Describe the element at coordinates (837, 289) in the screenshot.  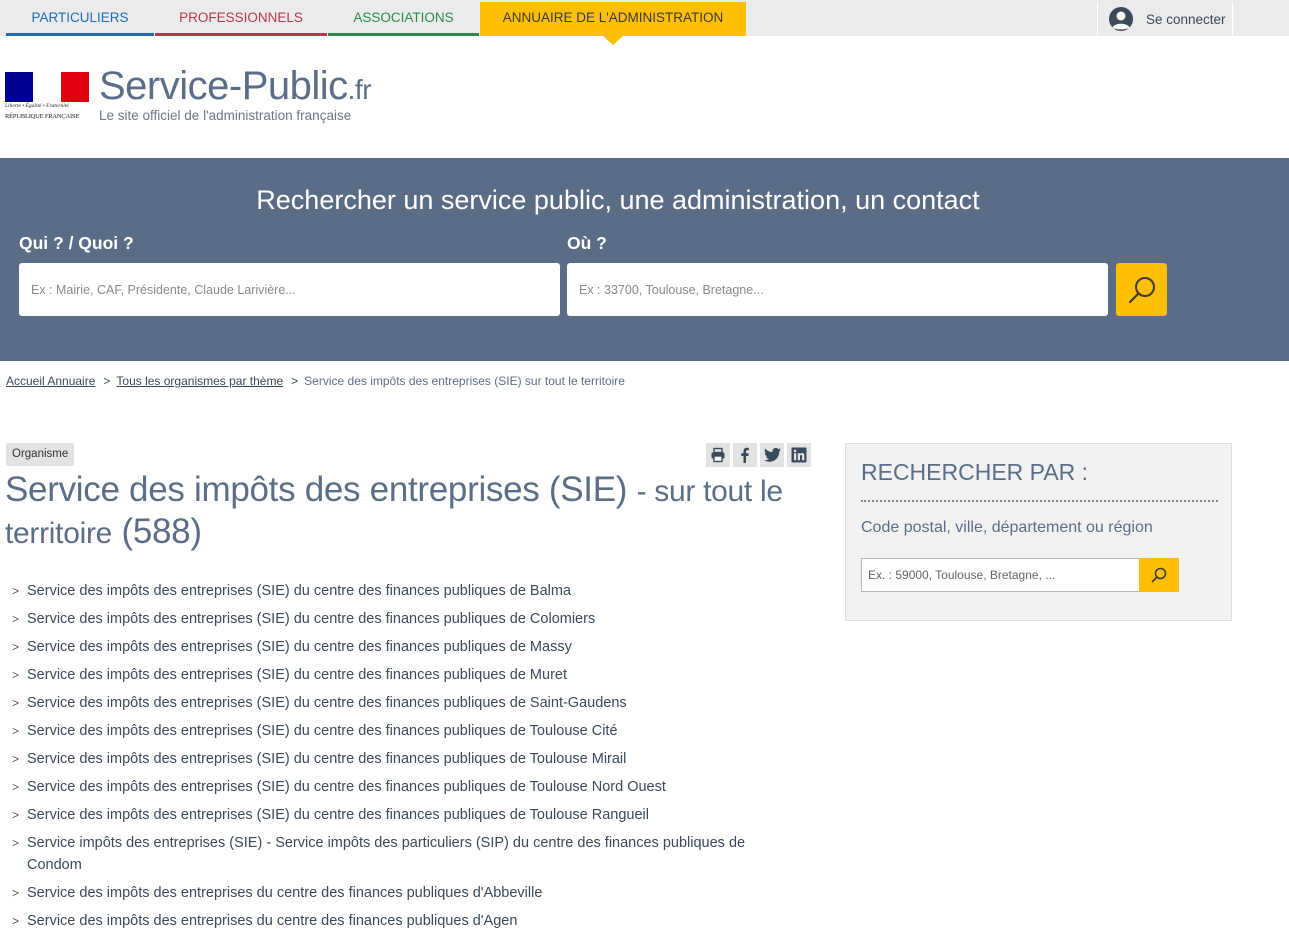
I see `ou-input` at that location.